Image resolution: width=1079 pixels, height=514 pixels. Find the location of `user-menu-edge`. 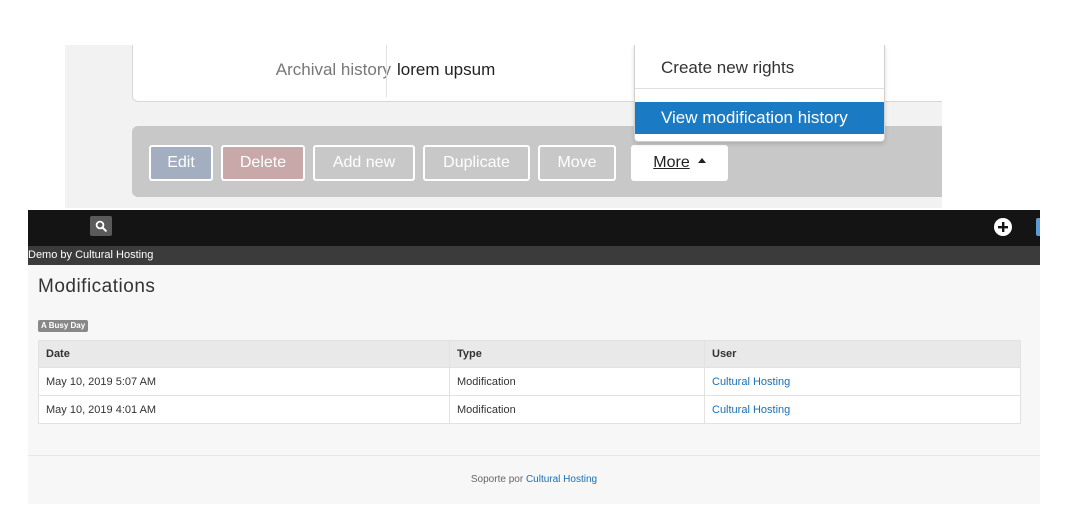

user-menu-edge is located at coordinates (1038, 227).